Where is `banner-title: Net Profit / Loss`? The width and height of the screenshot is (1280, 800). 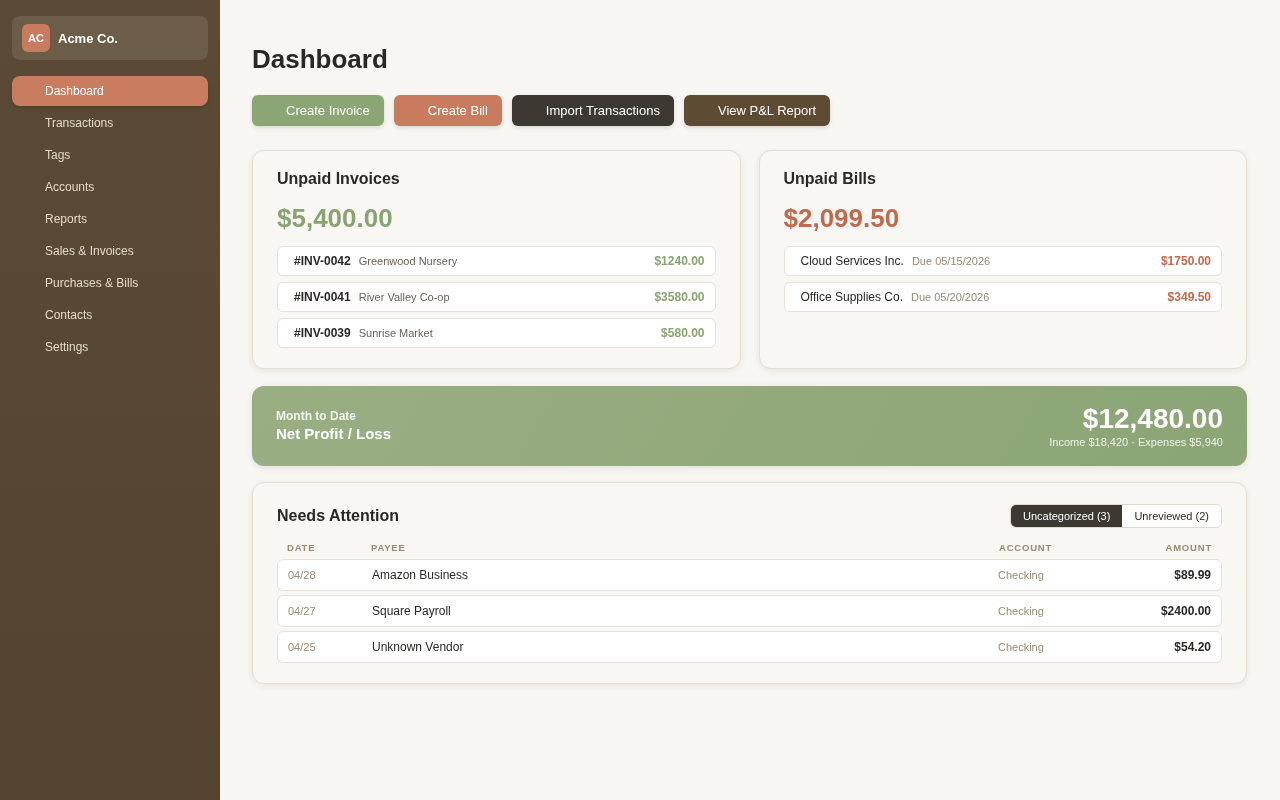 banner-title: Net Profit / Loss is located at coordinates (333, 434).